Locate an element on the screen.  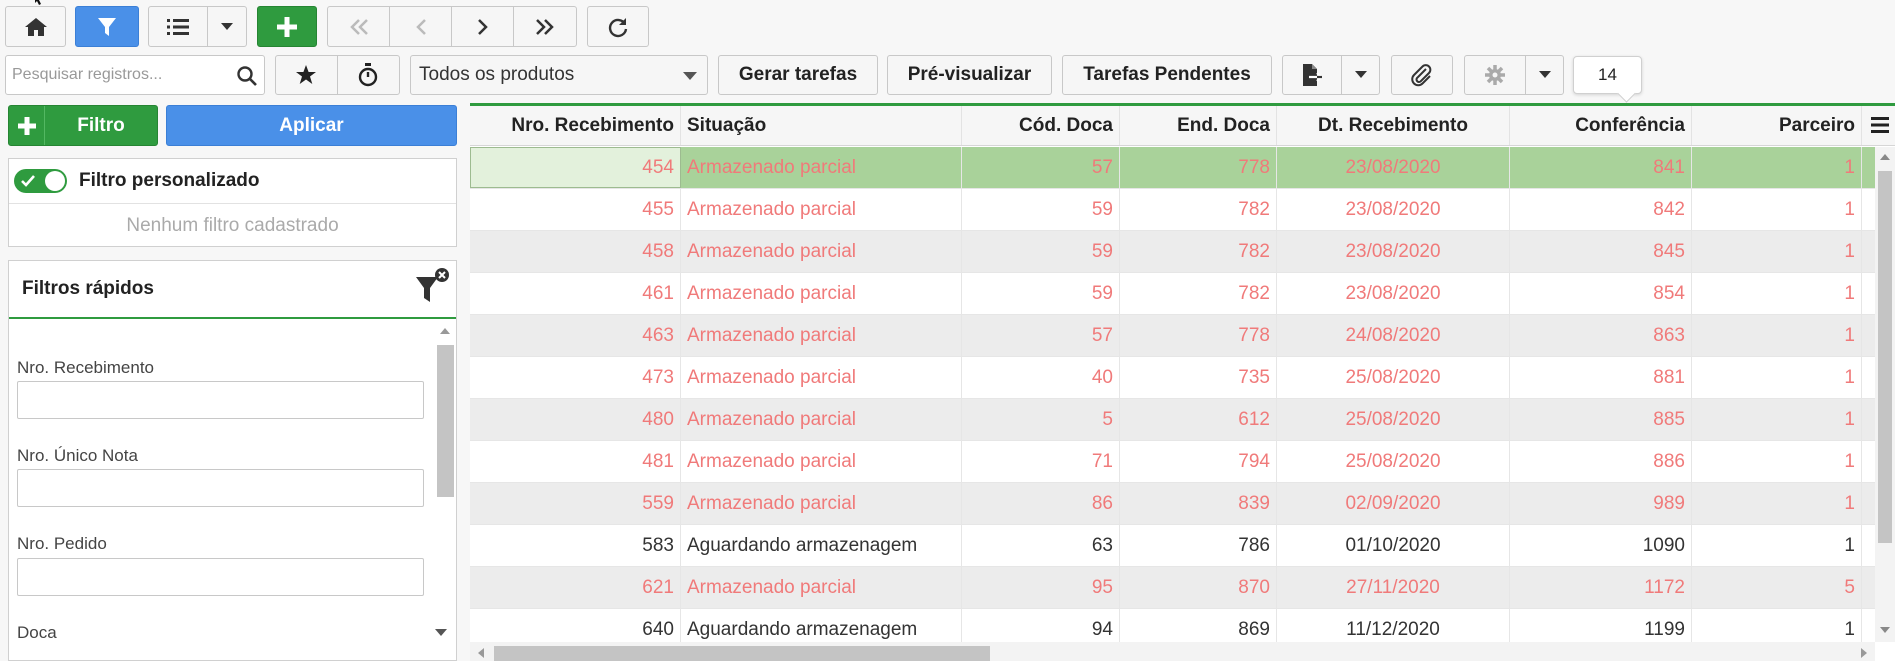
cell-cod-doca: 71 is located at coordinates (1041, 461).